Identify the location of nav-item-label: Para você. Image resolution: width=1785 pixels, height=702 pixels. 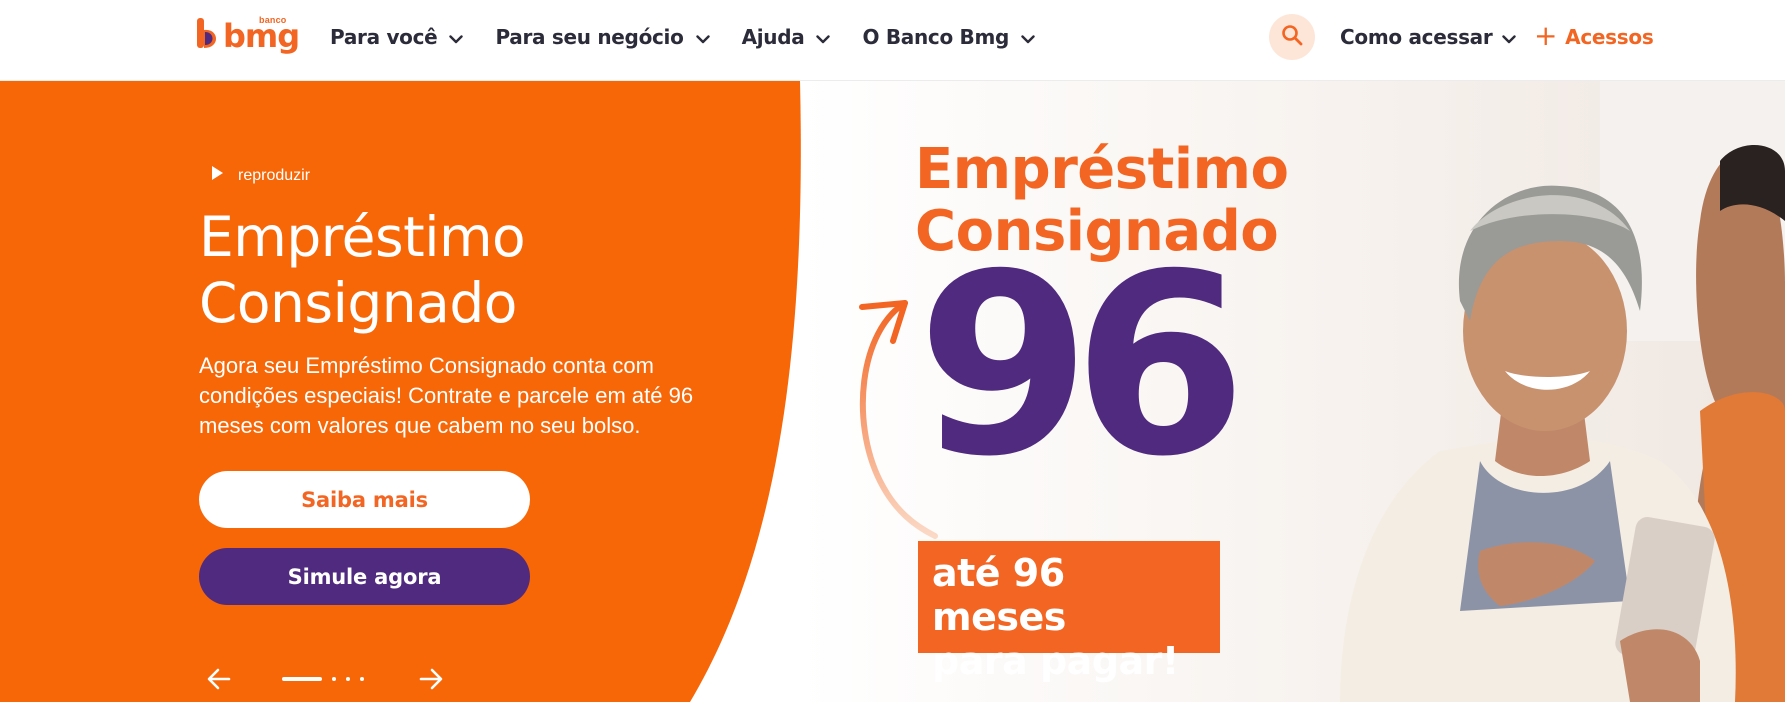
(384, 37).